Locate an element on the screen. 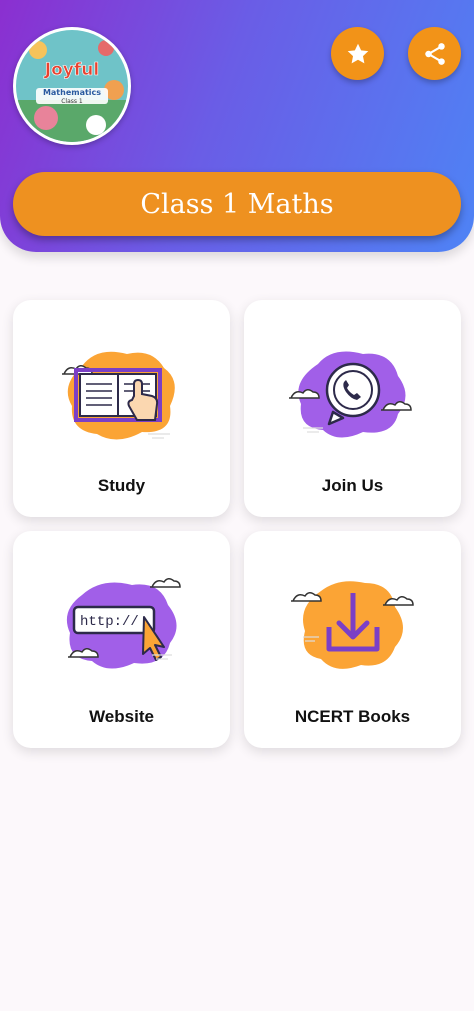 The height and width of the screenshot is (1011, 474). book-cover-logo-icon: Joyful Mathematics Class 1 is located at coordinates (72, 86).